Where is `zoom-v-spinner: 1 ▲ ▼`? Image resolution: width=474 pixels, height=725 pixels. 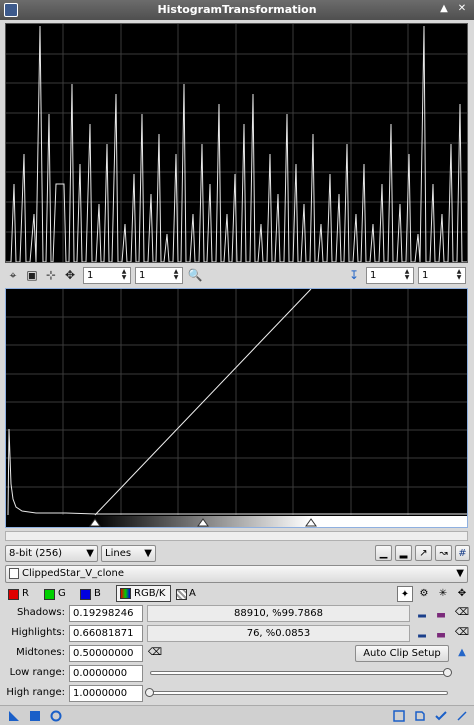 zoom-v-spinner: 1 ▲ ▼ is located at coordinates (159, 275).